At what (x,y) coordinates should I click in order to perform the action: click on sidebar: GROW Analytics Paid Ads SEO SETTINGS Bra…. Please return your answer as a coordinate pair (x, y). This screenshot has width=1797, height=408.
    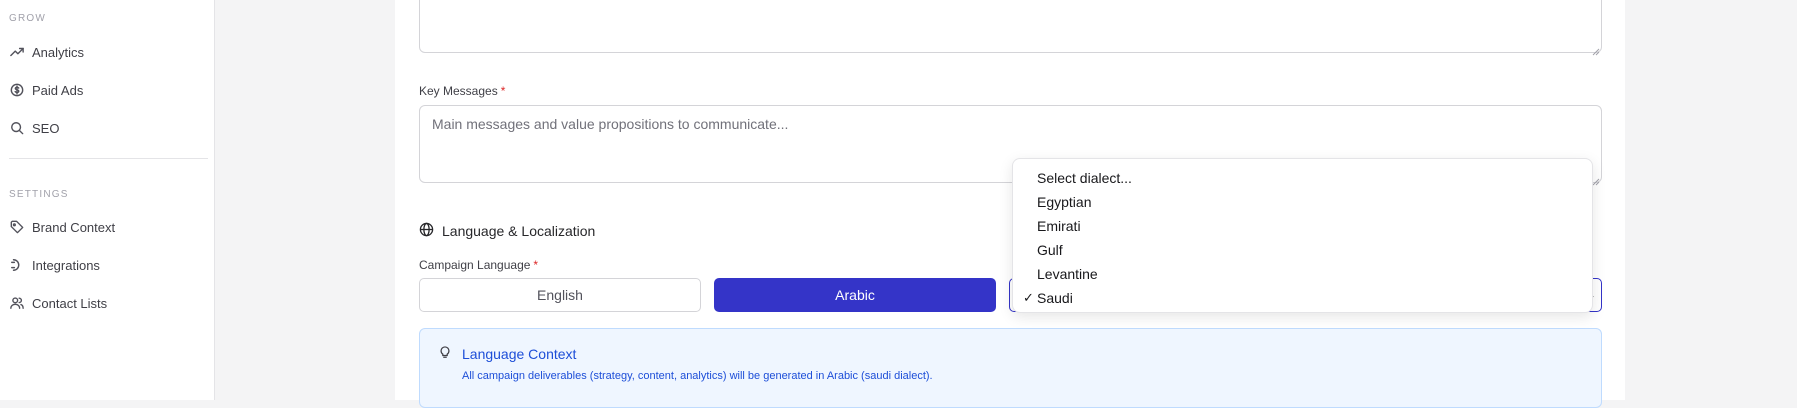
    Looking at the image, I should click on (107, 200).